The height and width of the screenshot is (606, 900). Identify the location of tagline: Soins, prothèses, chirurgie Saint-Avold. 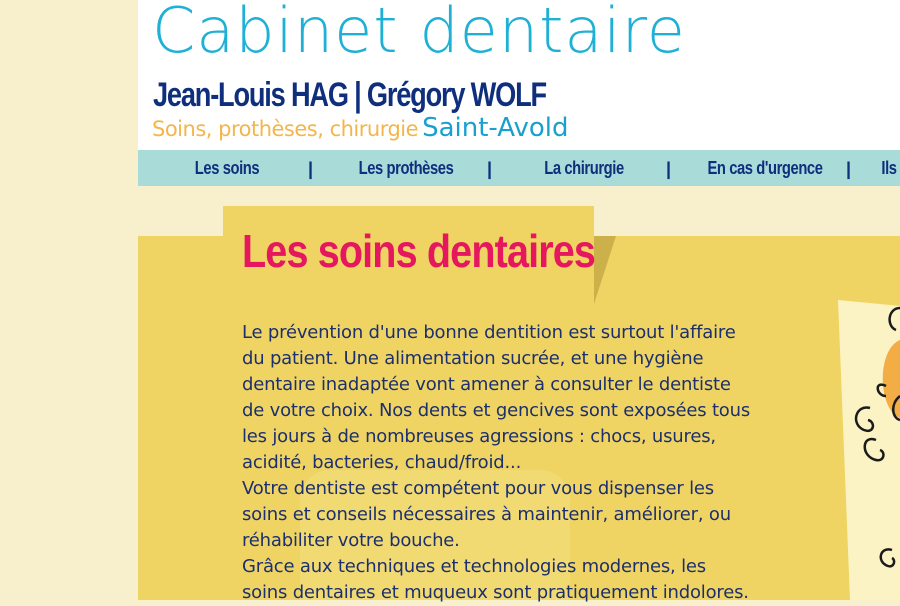
(360, 128).